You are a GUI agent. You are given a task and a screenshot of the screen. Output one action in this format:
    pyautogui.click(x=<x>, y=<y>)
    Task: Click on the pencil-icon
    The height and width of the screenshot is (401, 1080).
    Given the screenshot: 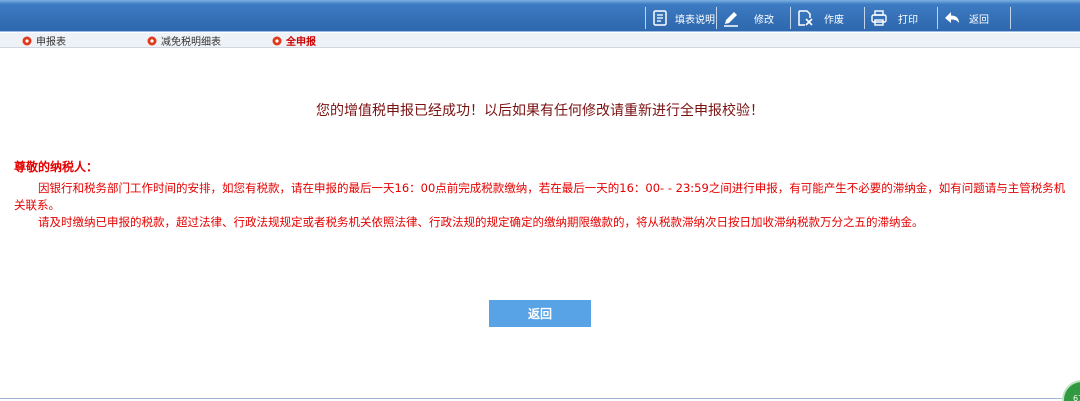 What is the action you would take?
    pyautogui.click(x=731, y=18)
    